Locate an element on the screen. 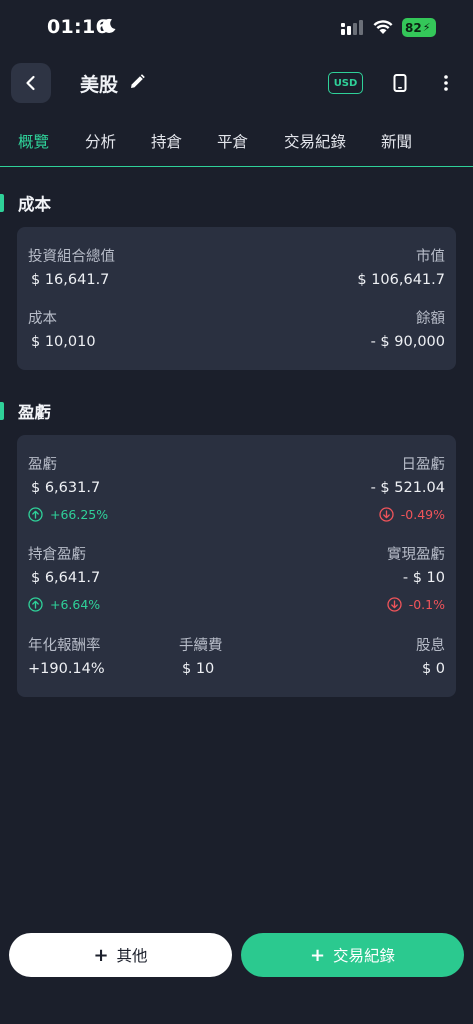 This screenshot has height=1024, width=473. chevron-left-icon is located at coordinates (30, 83).